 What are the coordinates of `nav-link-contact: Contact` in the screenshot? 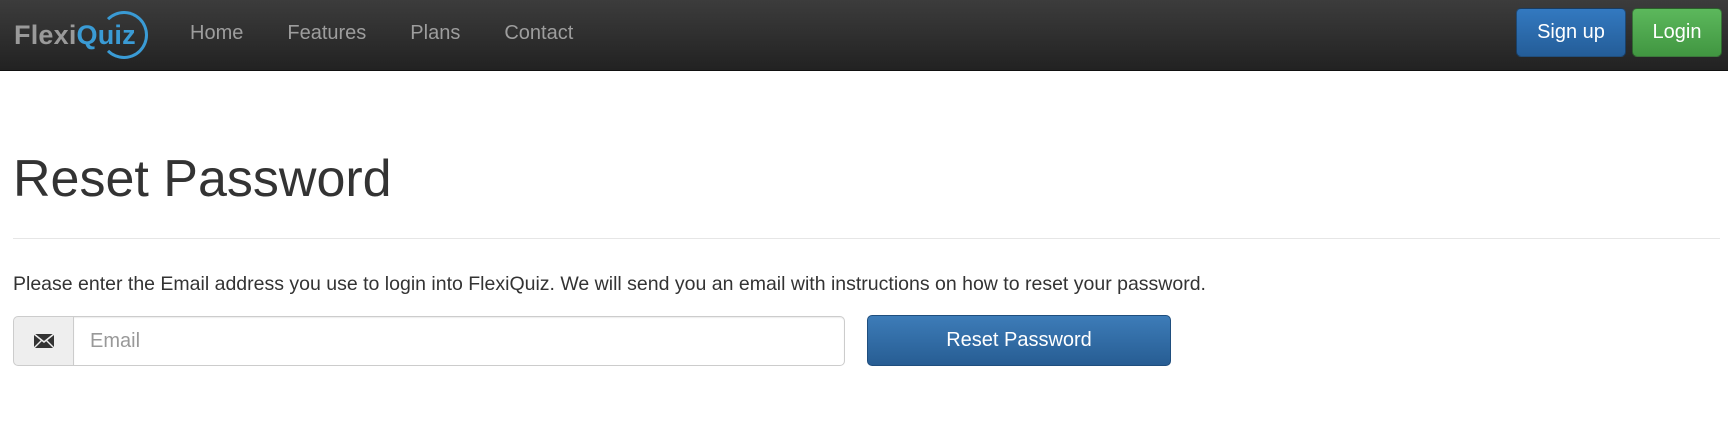 It's located at (538, 33).